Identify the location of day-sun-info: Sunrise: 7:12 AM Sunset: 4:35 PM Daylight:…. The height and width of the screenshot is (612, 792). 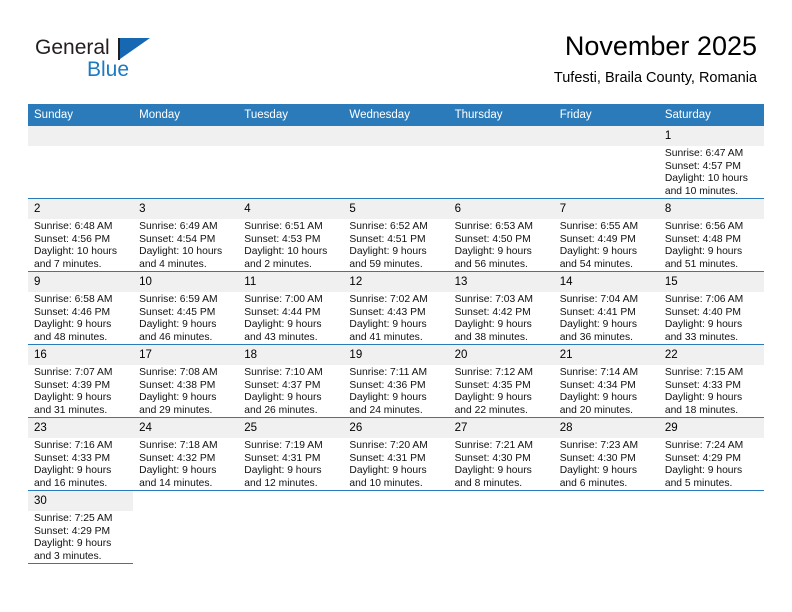
(501, 391).